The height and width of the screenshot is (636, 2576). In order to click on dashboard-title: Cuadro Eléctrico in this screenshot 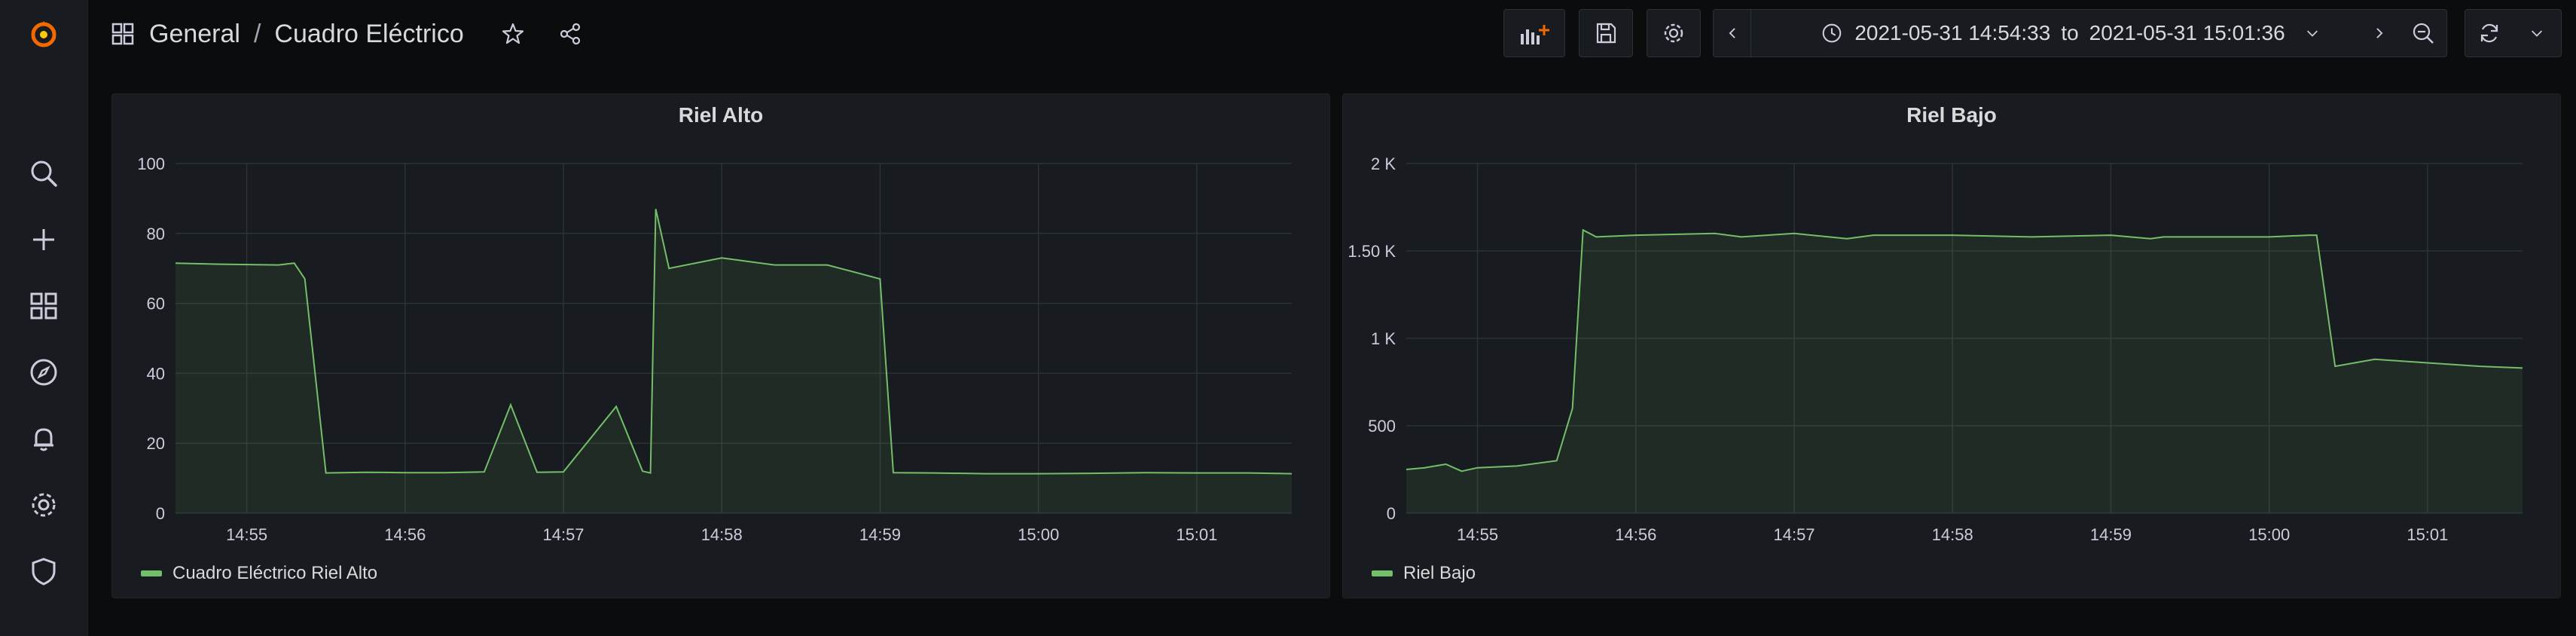, I will do `click(369, 34)`.